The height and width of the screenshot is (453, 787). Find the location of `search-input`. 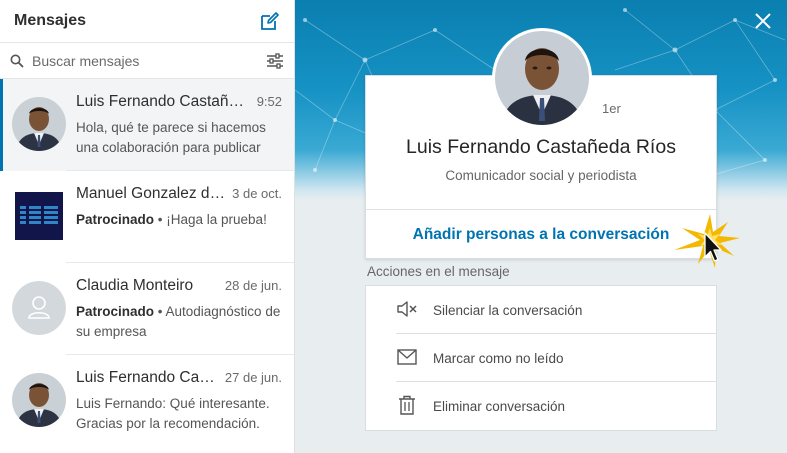

search-input is located at coordinates (145, 60).